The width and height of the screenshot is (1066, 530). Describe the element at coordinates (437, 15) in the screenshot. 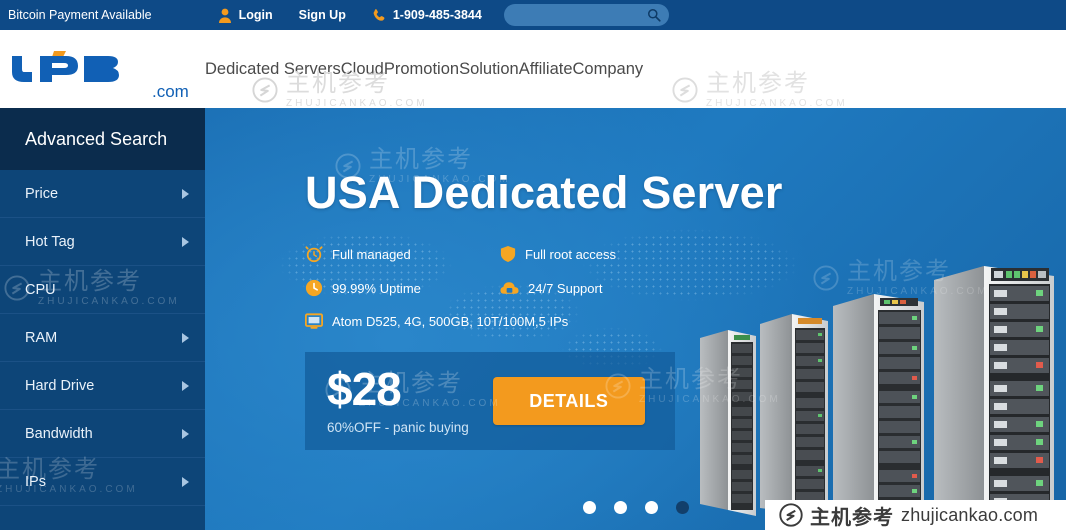

I see `phone-number: 1-909-485-3844` at that location.